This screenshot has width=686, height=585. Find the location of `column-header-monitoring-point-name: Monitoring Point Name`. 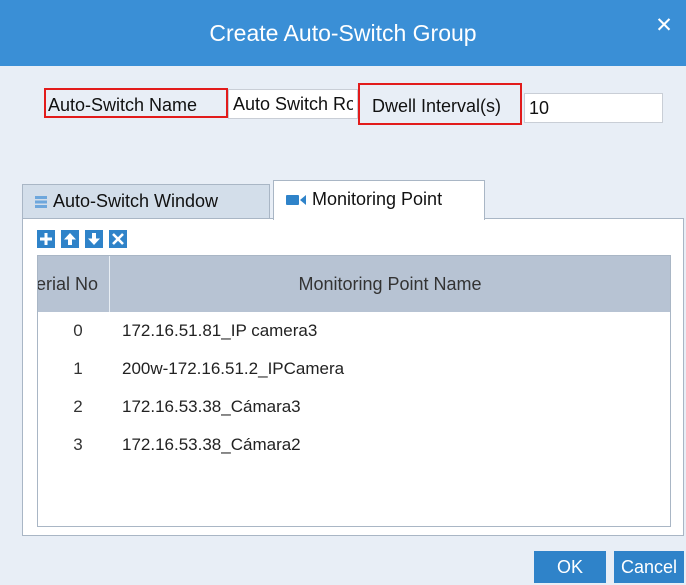

column-header-monitoring-point-name: Monitoring Point Name is located at coordinates (390, 284).